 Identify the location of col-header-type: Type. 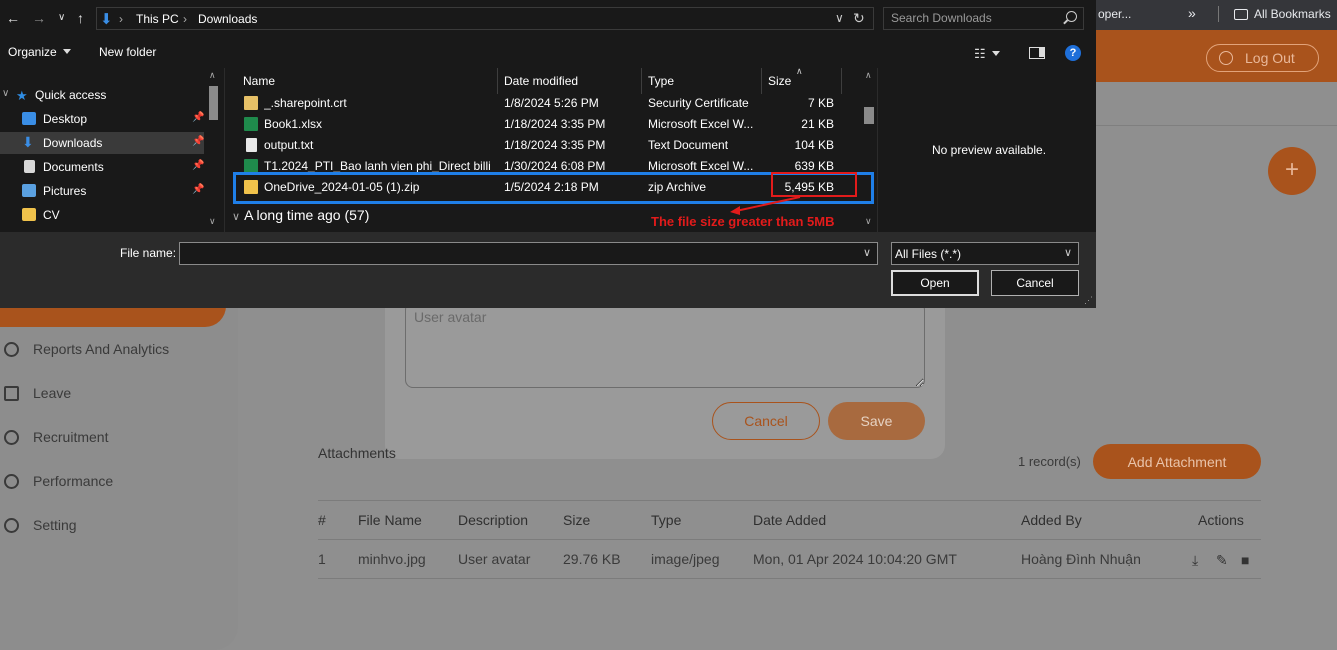
(666, 520).